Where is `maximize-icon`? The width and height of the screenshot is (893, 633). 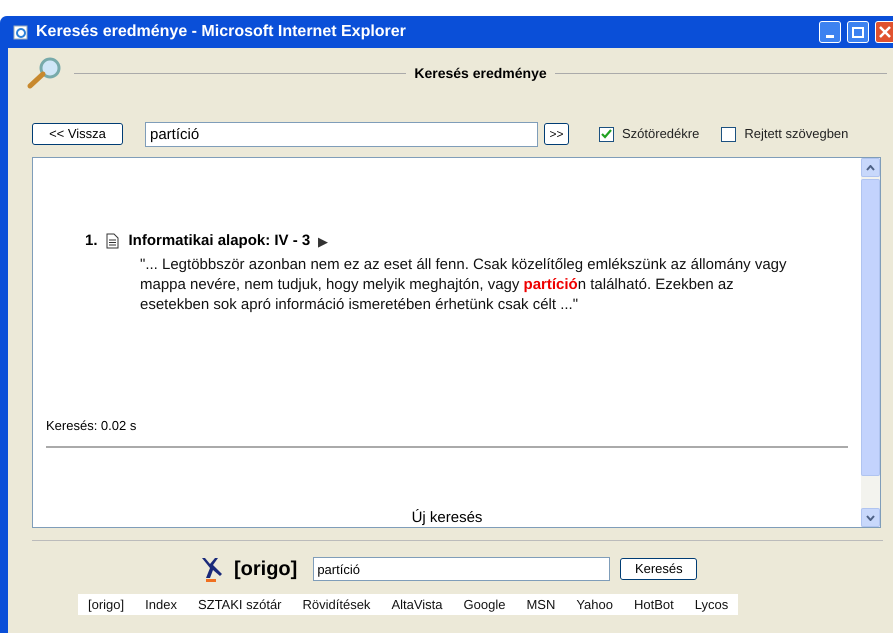 maximize-icon is located at coordinates (858, 32).